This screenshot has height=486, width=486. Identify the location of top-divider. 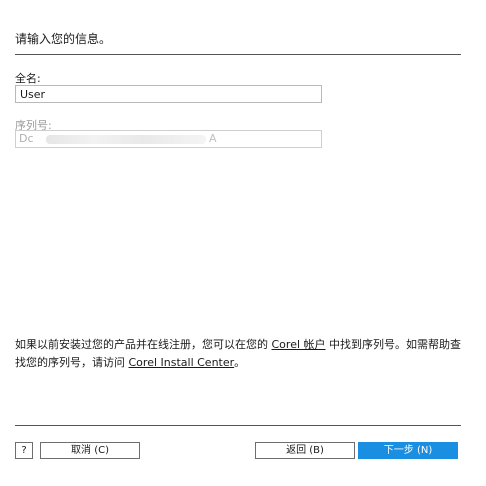
(238, 54).